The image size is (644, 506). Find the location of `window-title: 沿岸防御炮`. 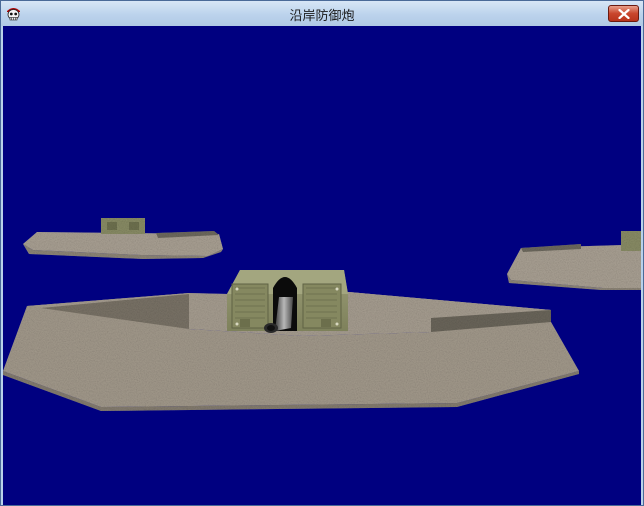

window-title: 沿岸防御炮 is located at coordinates (322, 16).